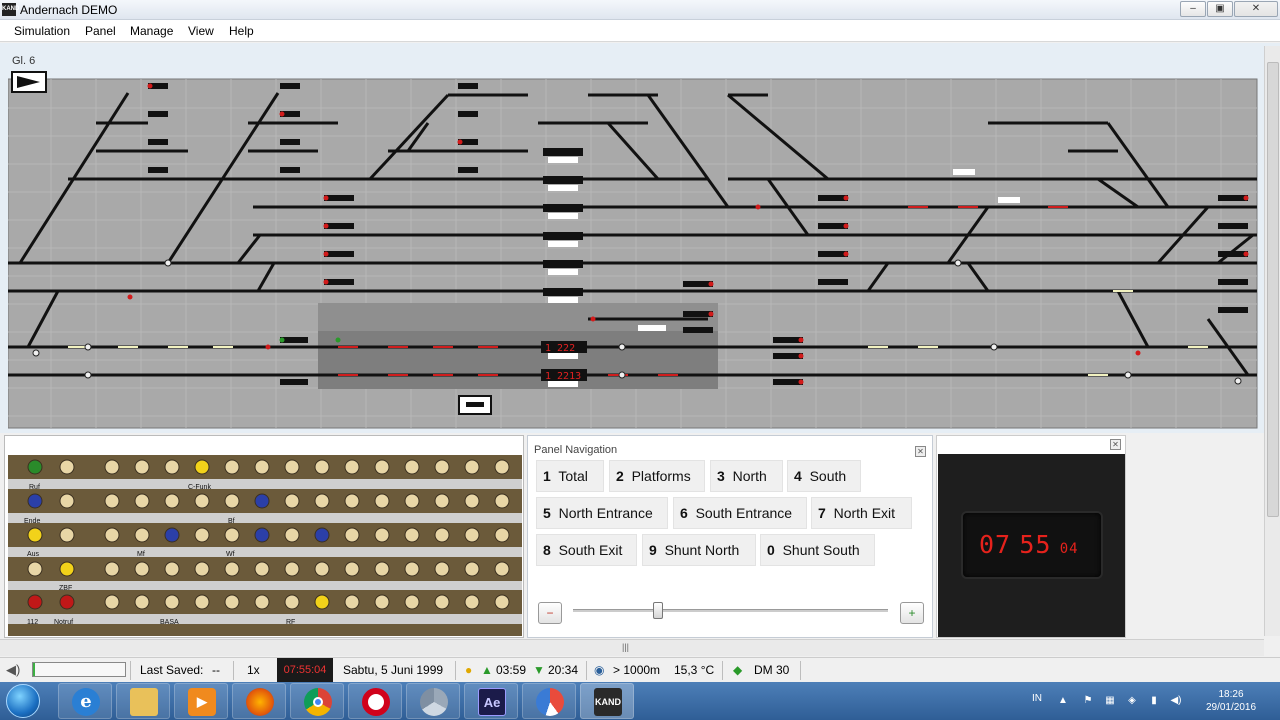 Image resolution: width=1280 pixels, height=720 pixels. What do you see at coordinates (824, 476) in the screenshot?
I see `nav-button-south: 4 South` at bounding box center [824, 476].